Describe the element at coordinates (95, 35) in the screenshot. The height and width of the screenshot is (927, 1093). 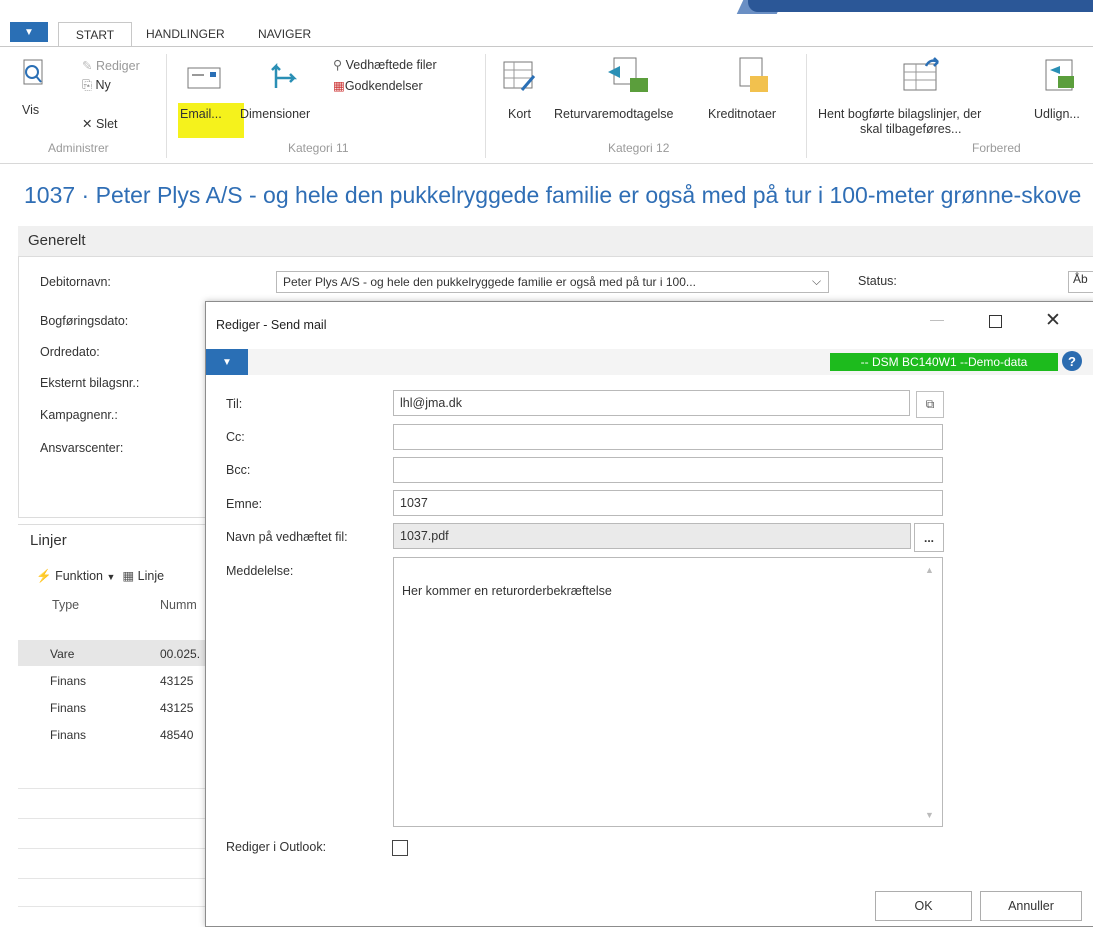
I see `tab-start: START` at that location.